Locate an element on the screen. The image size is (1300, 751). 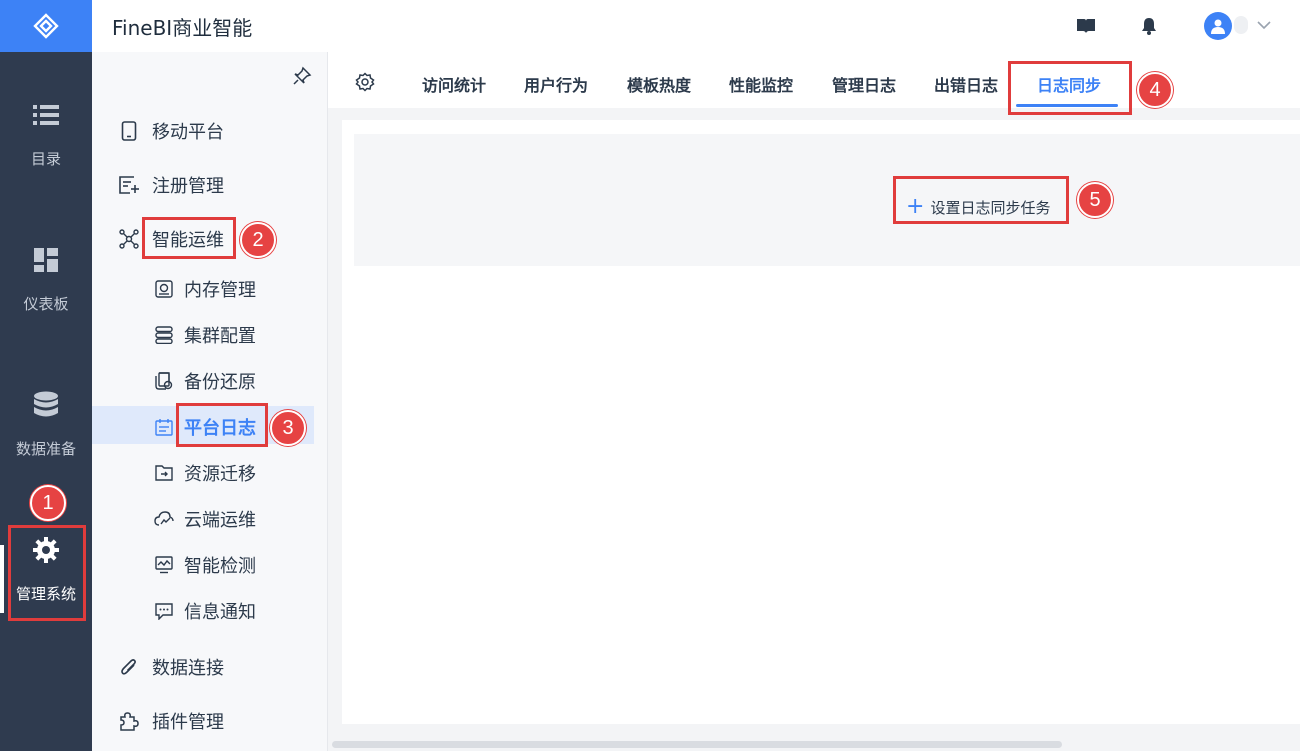
sidebar-subitem-platform-log: 平台日志 is located at coordinates (205, 427).